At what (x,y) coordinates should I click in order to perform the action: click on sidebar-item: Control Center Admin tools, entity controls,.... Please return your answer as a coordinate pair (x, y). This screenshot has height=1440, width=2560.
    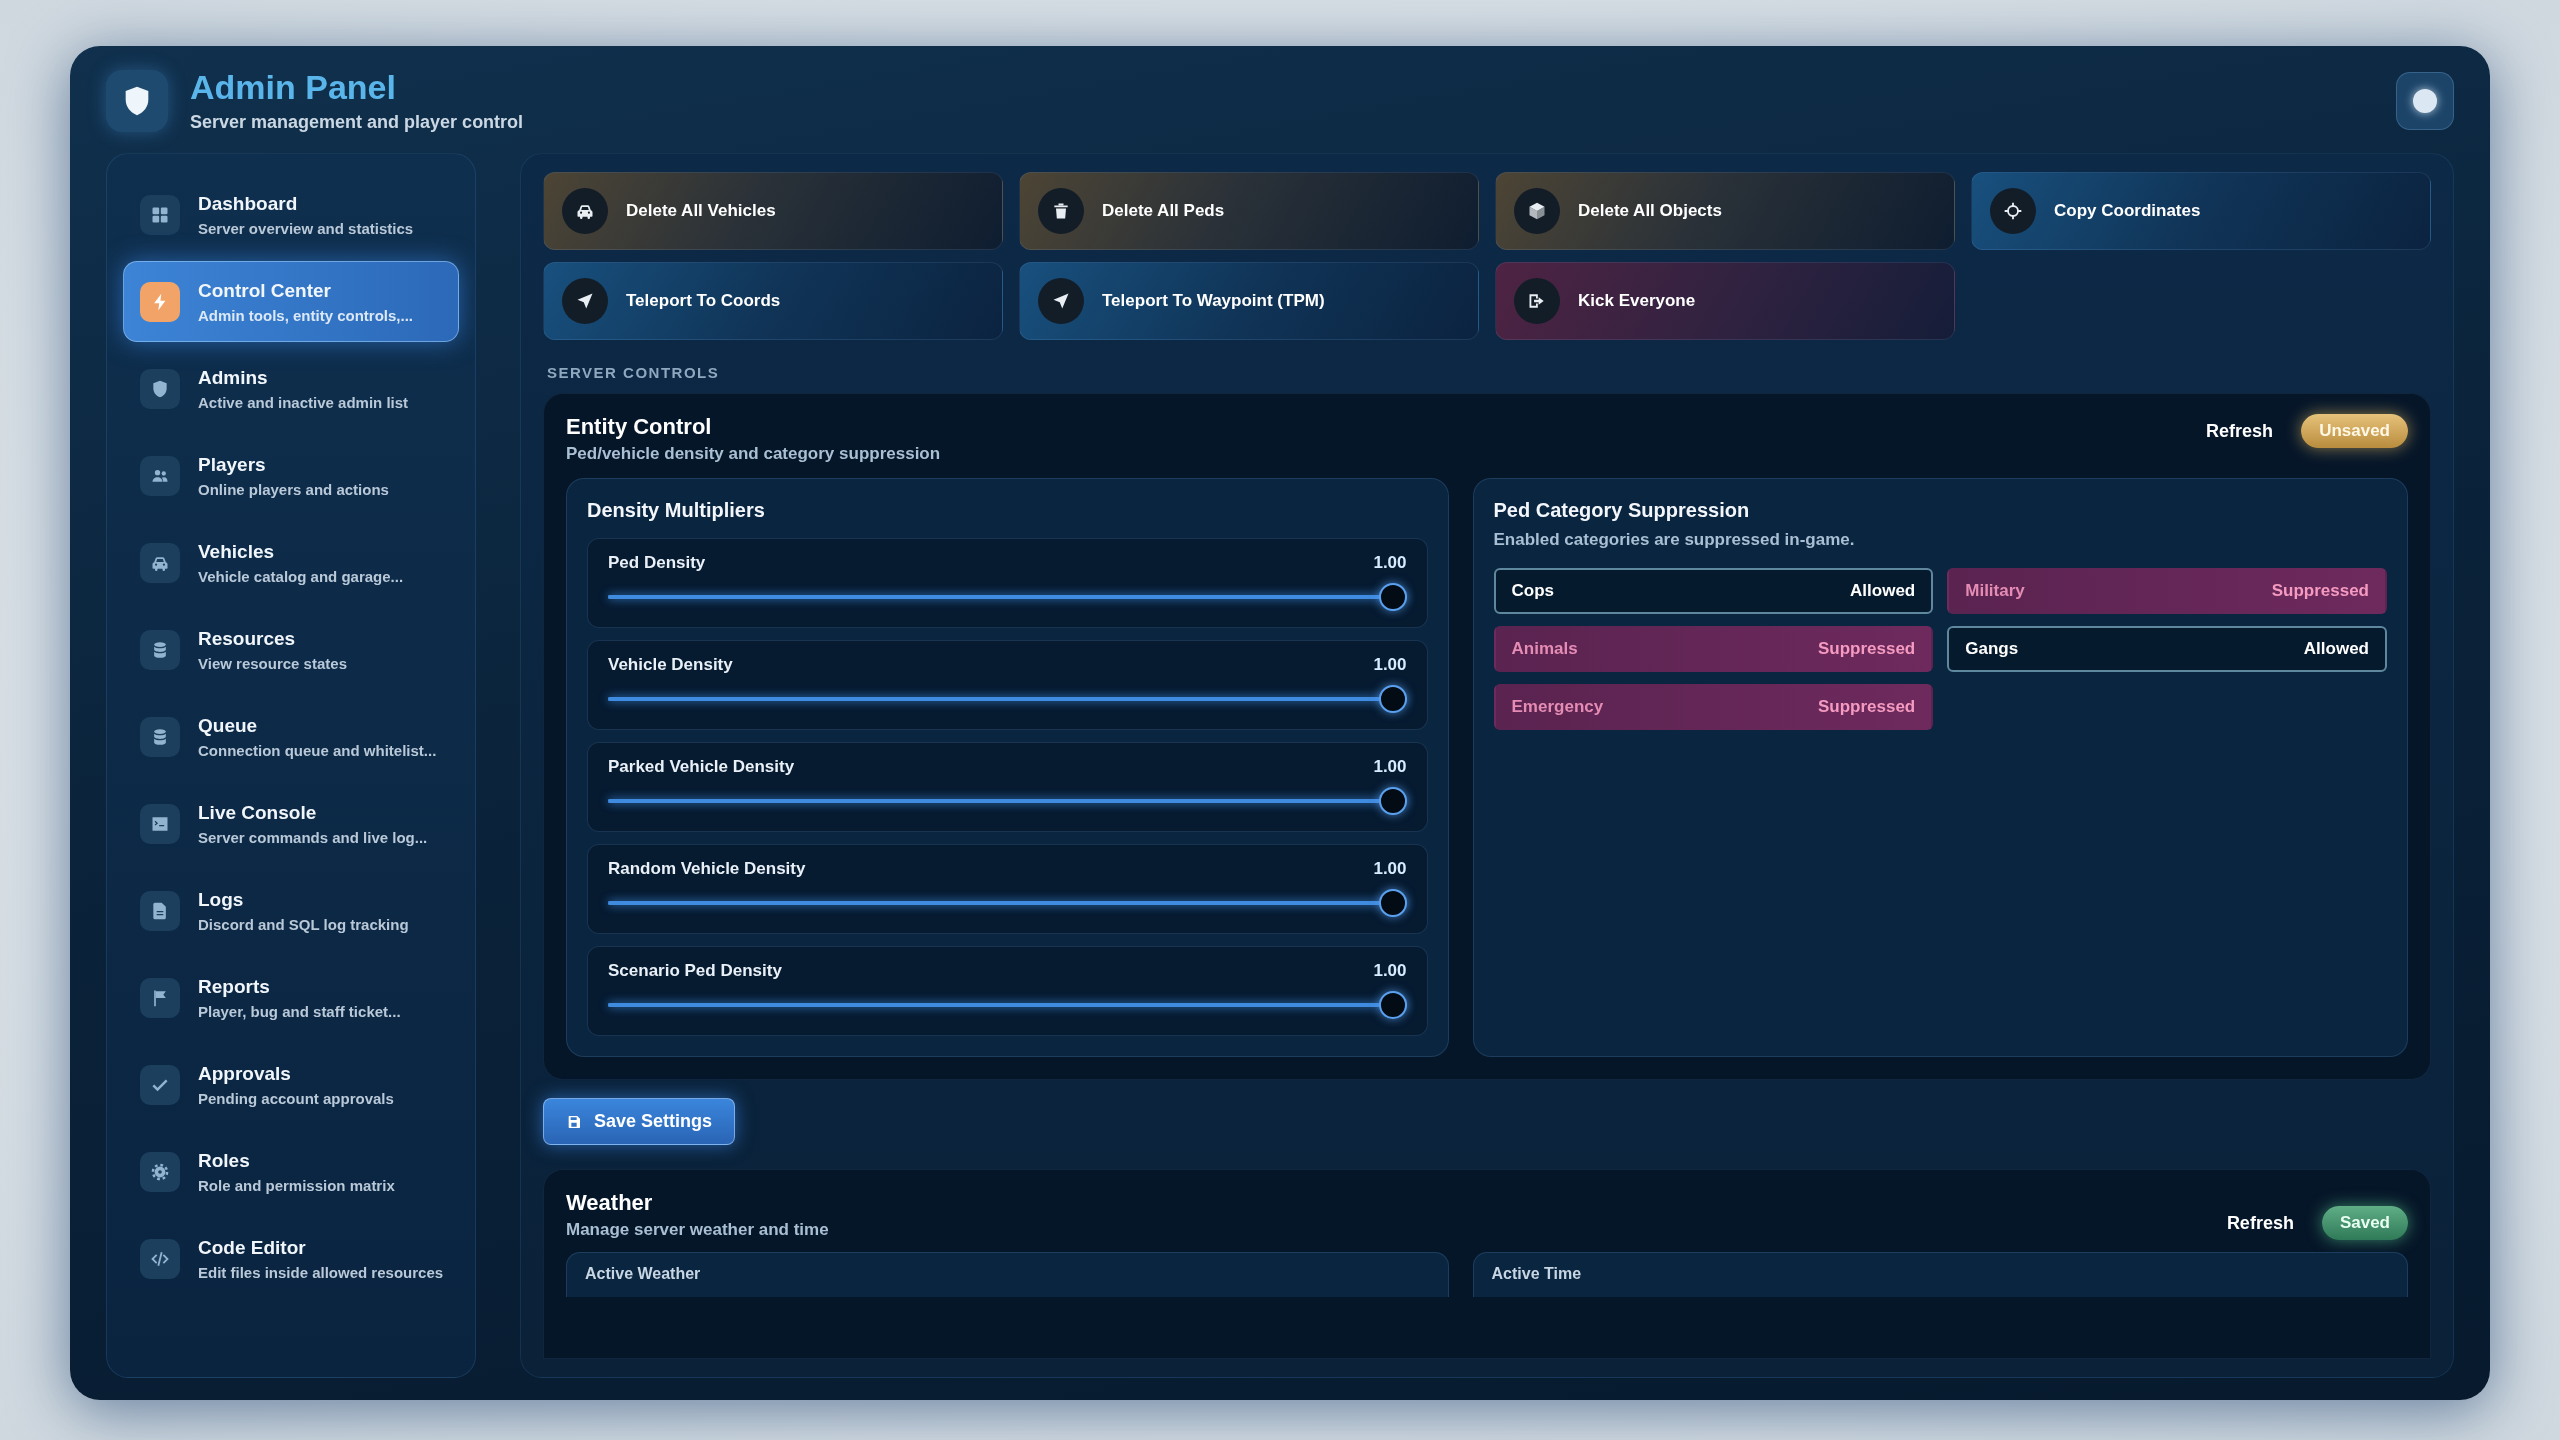
    Looking at the image, I should click on (291, 301).